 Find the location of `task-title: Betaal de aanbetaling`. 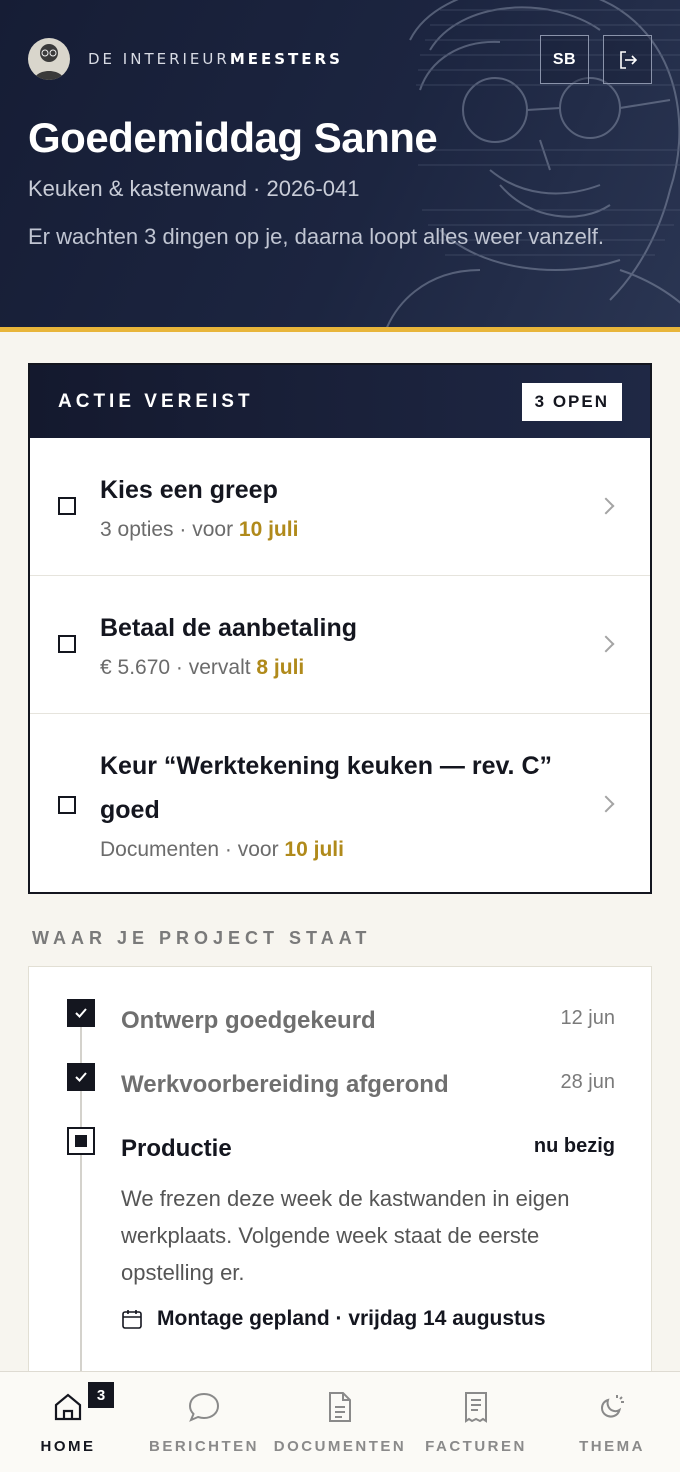

task-title: Betaal de aanbetaling is located at coordinates (229, 628).